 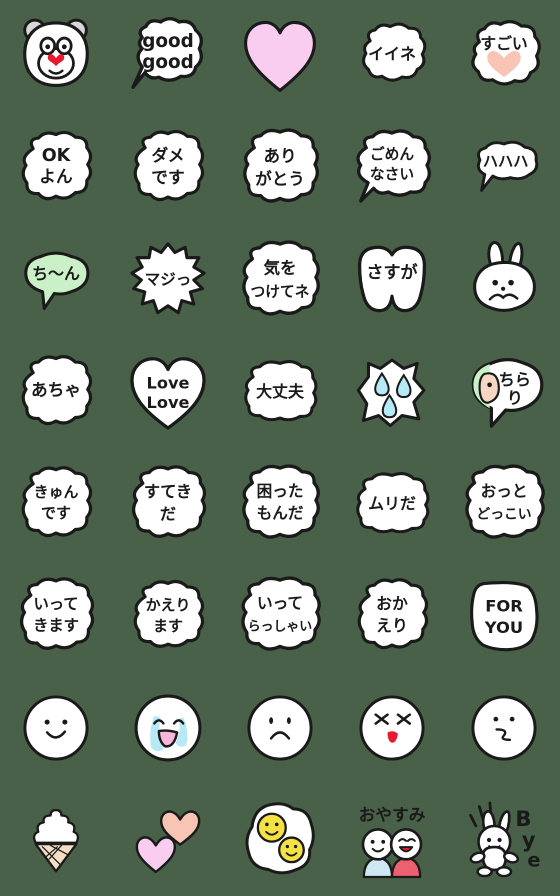 I want to click on bubble-line-1: いって, so click(x=280, y=603).